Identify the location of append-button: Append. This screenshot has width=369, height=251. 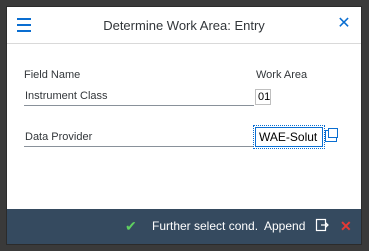
(284, 226).